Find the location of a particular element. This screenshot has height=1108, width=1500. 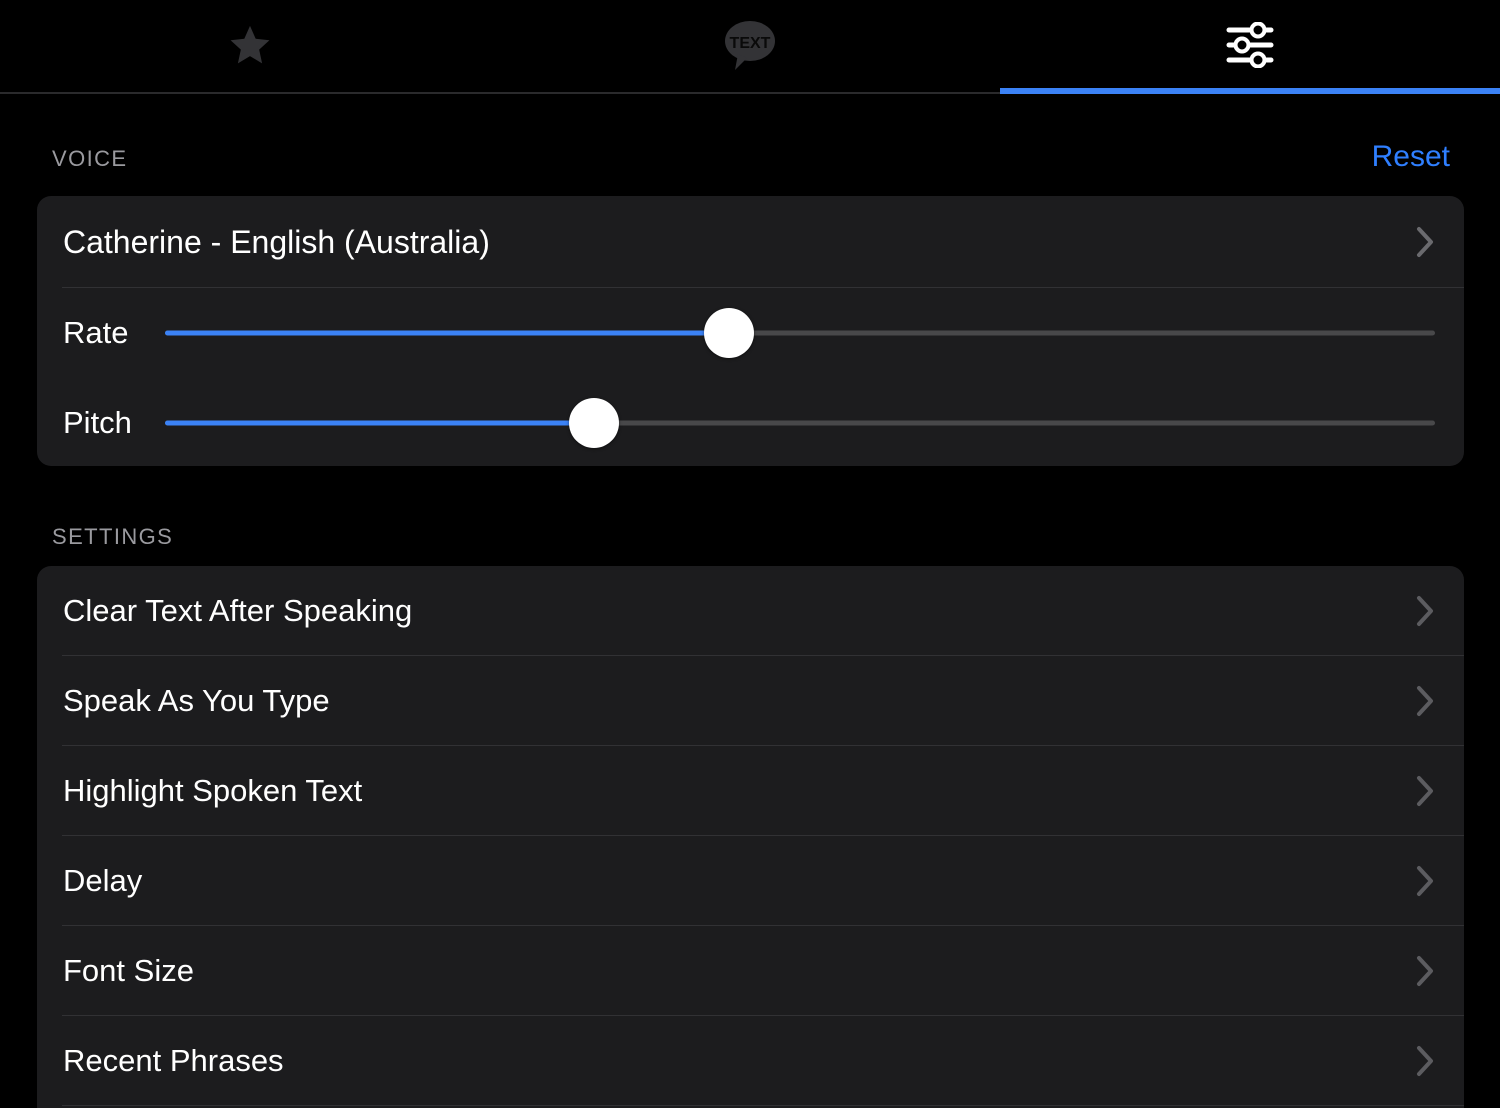

tab-indicator-text is located at coordinates (750, 91).